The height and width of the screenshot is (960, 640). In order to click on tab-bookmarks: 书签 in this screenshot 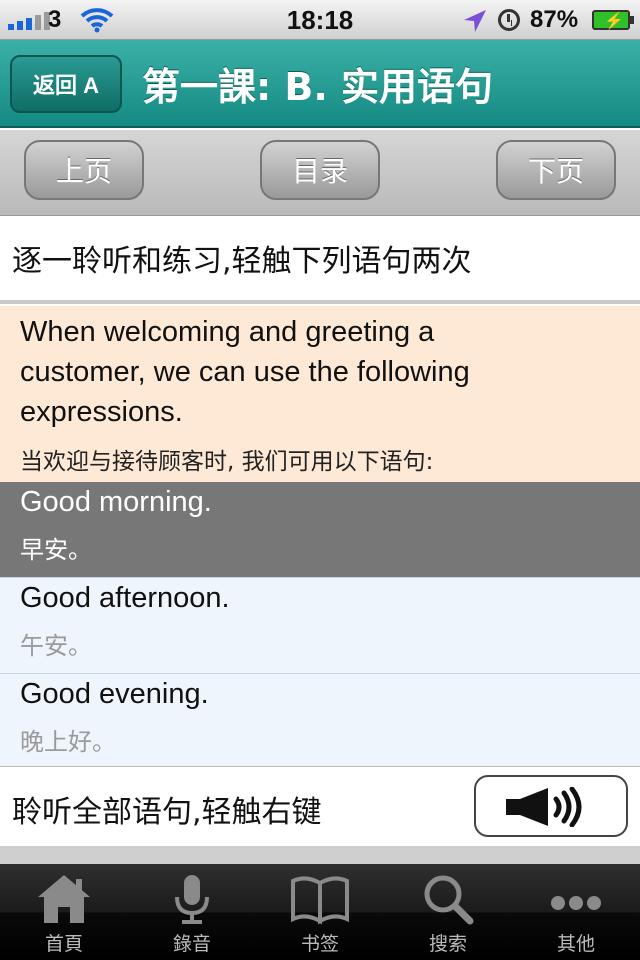, I will do `click(320, 912)`.